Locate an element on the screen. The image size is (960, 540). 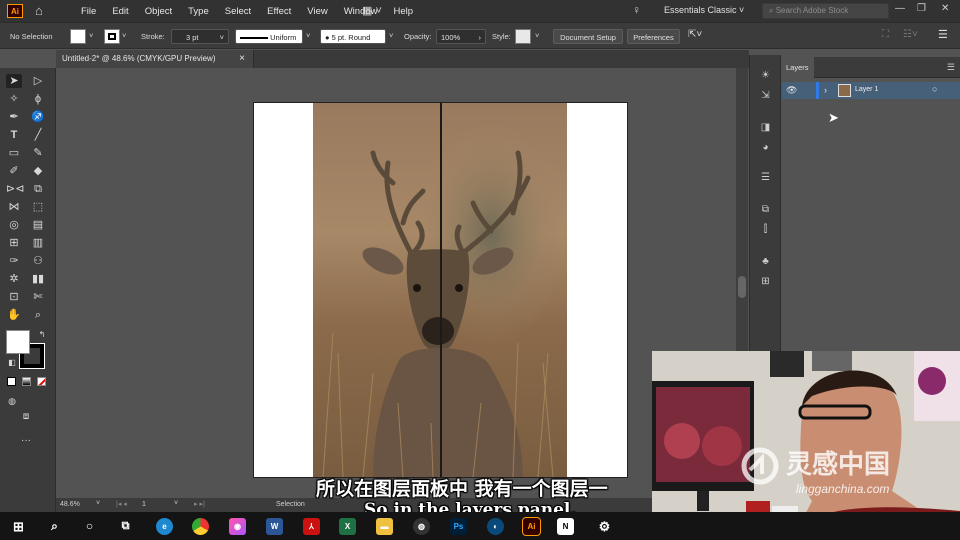
workspace-switcher: Essentials Classic ˅ is located at coordinates (704, 10).